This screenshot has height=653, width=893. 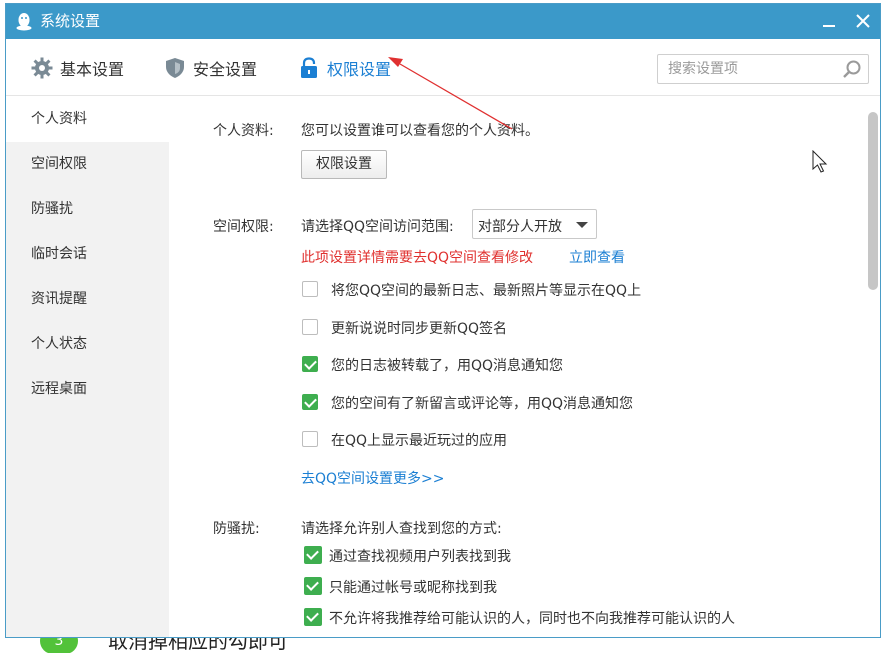 I want to click on sidebar-item-temp-session: 临时会话, so click(x=87, y=254).